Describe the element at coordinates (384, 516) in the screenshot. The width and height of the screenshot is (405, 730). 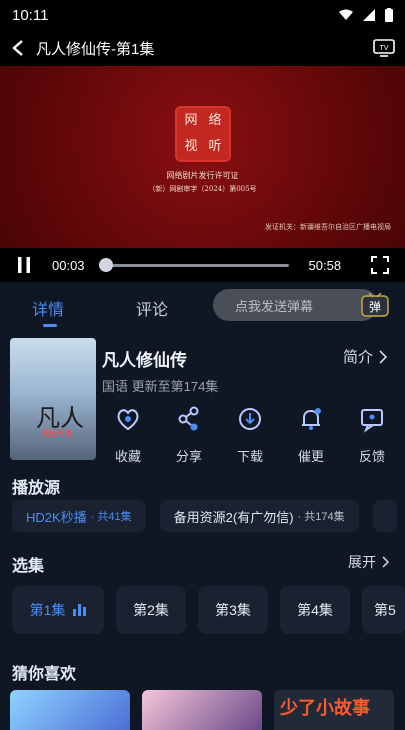
I see `source-item-partial` at that location.